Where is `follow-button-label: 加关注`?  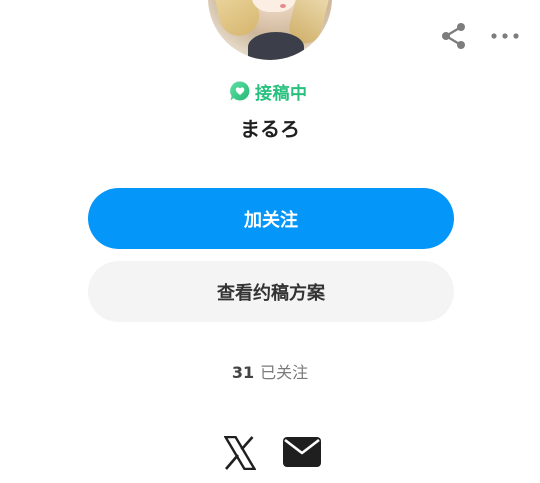 follow-button-label: 加关注 is located at coordinates (271, 220).